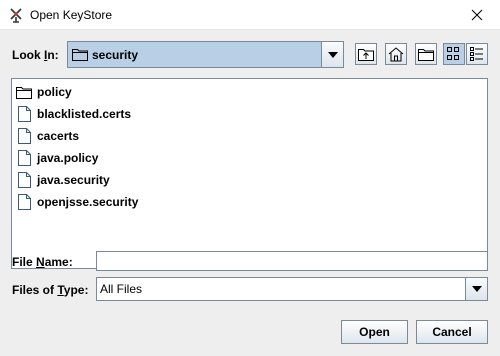 This screenshot has width=500, height=356. I want to click on file-name: cacerts, so click(58, 136).